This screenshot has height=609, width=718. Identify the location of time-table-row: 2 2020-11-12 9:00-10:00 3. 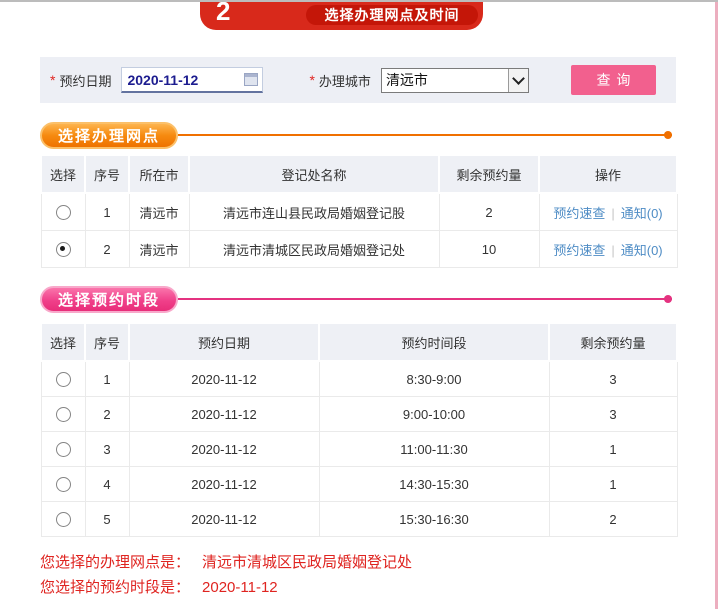
(359, 414).